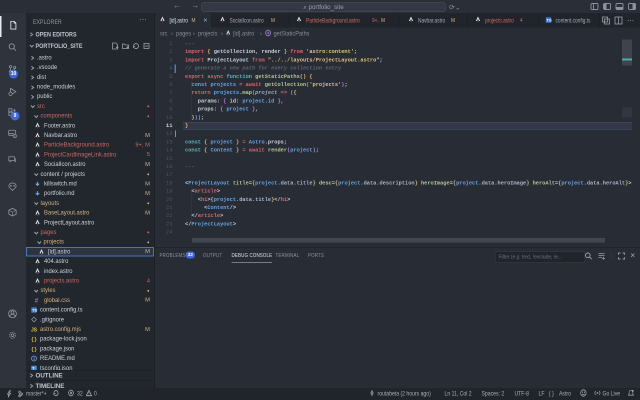  Describe the element at coordinates (34, 329) in the screenshot. I see `svg-text: JS` at that location.